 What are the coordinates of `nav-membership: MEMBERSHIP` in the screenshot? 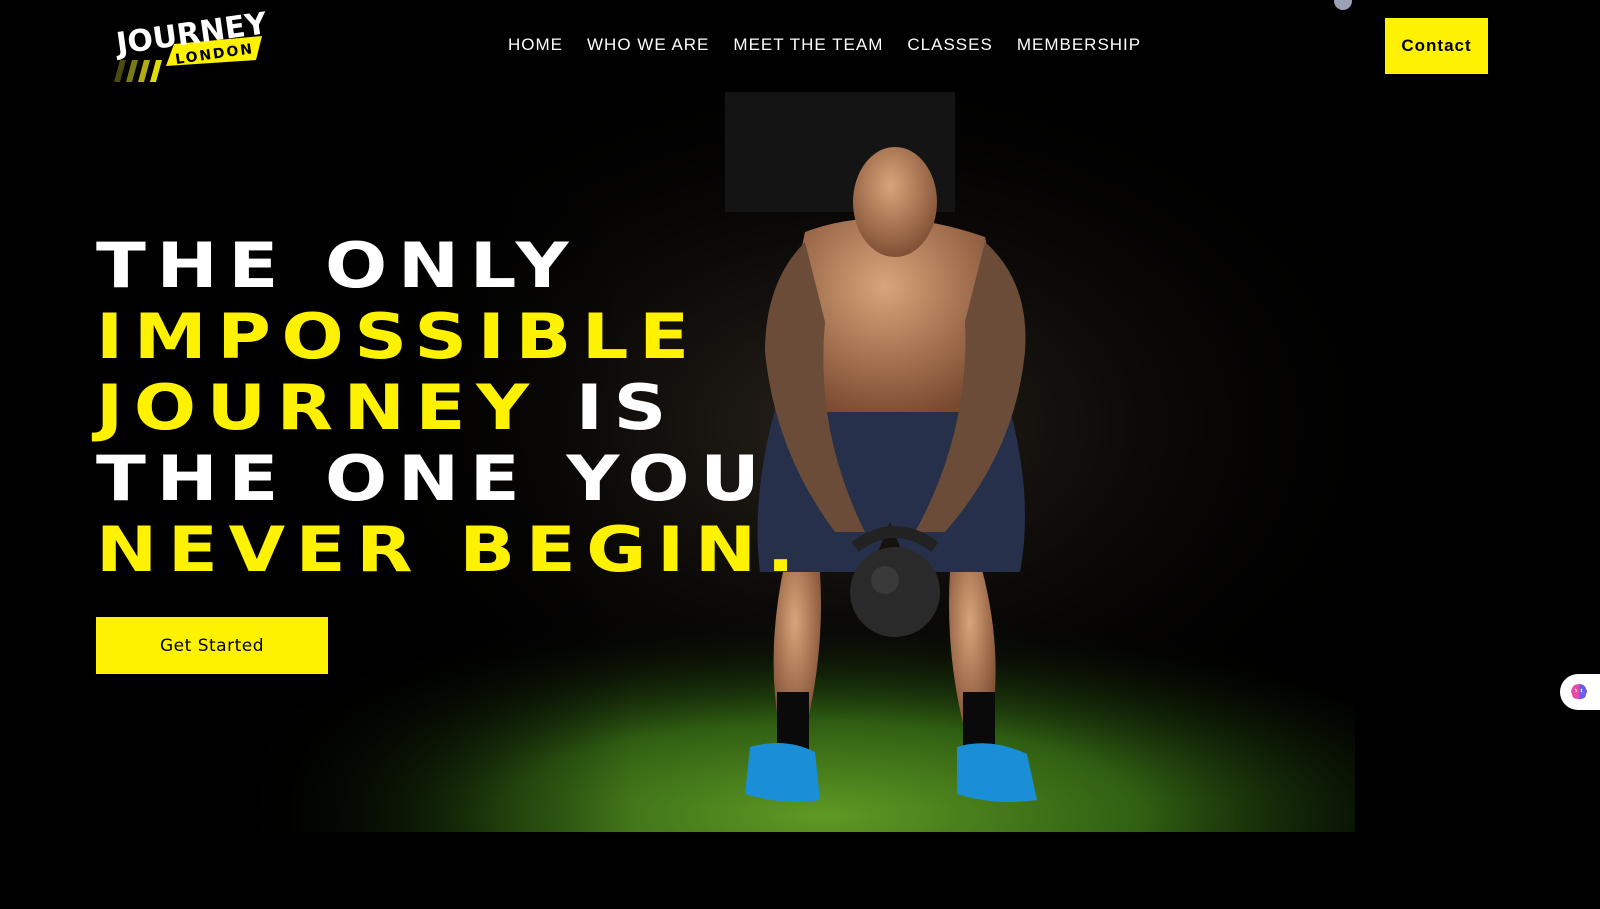 It's located at (1079, 45).